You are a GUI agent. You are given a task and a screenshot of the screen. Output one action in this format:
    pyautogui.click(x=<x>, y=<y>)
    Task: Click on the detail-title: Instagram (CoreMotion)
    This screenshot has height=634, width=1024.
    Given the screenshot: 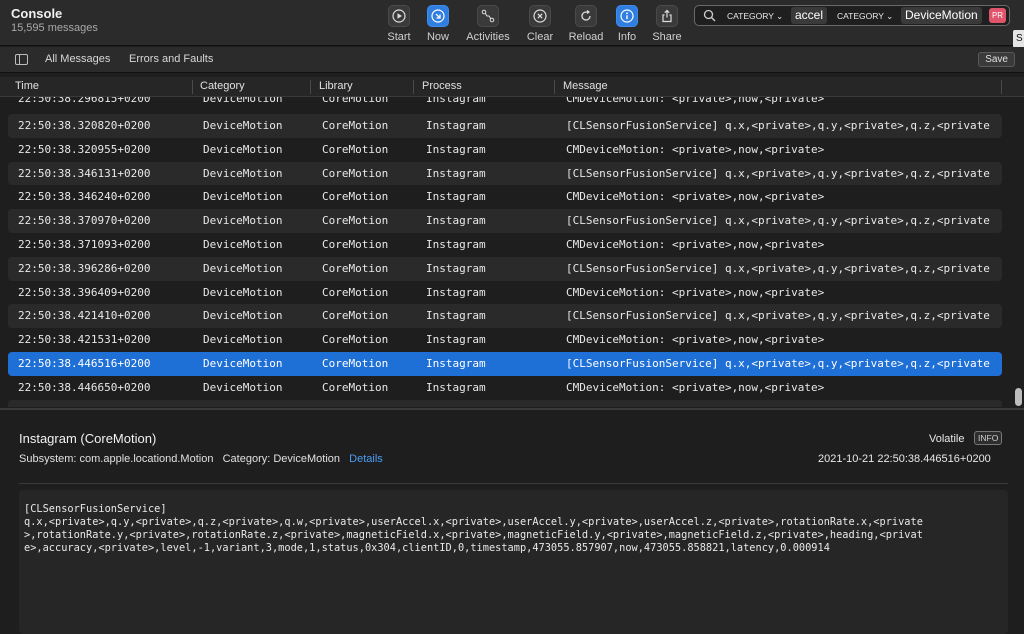 What is the action you would take?
    pyautogui.click(x=88, y=438)
    